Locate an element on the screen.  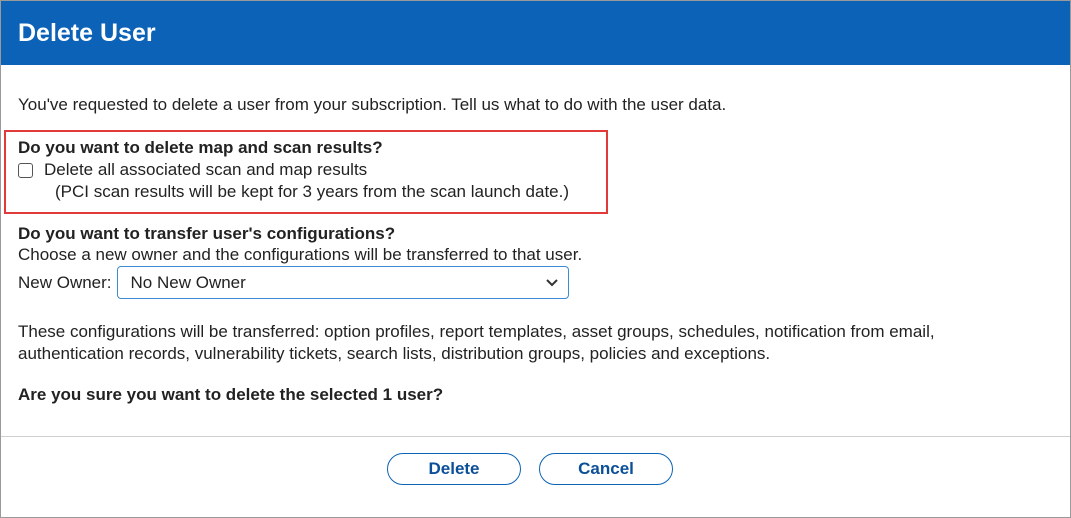
dialog-header: Delete User is located at coordinates (535, 33).